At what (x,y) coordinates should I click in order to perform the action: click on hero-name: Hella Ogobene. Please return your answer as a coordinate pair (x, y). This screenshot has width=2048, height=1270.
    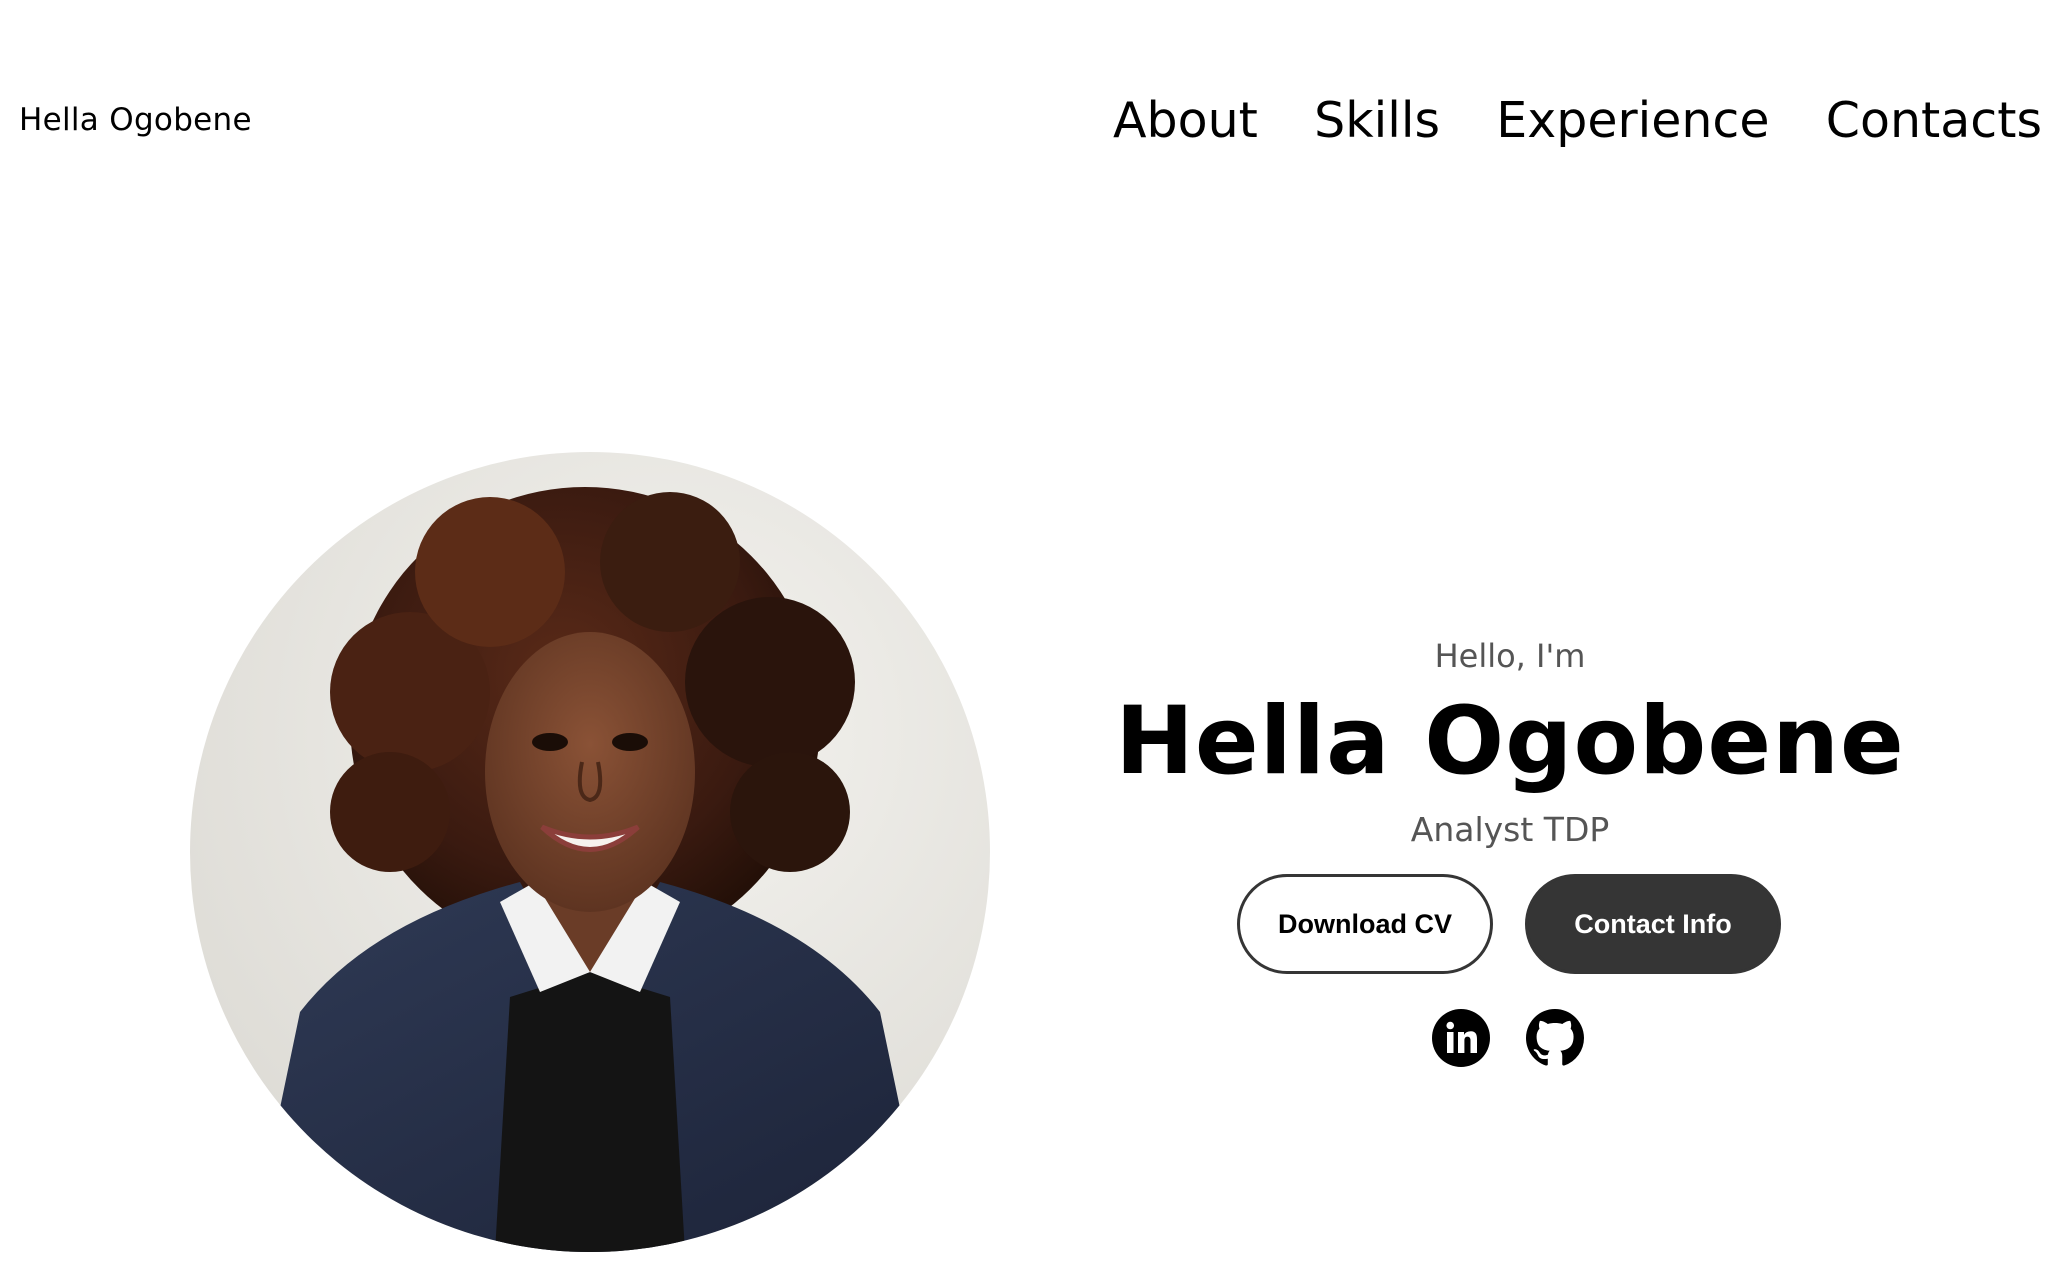
    Looking at the image, I should click on (1510, 741).